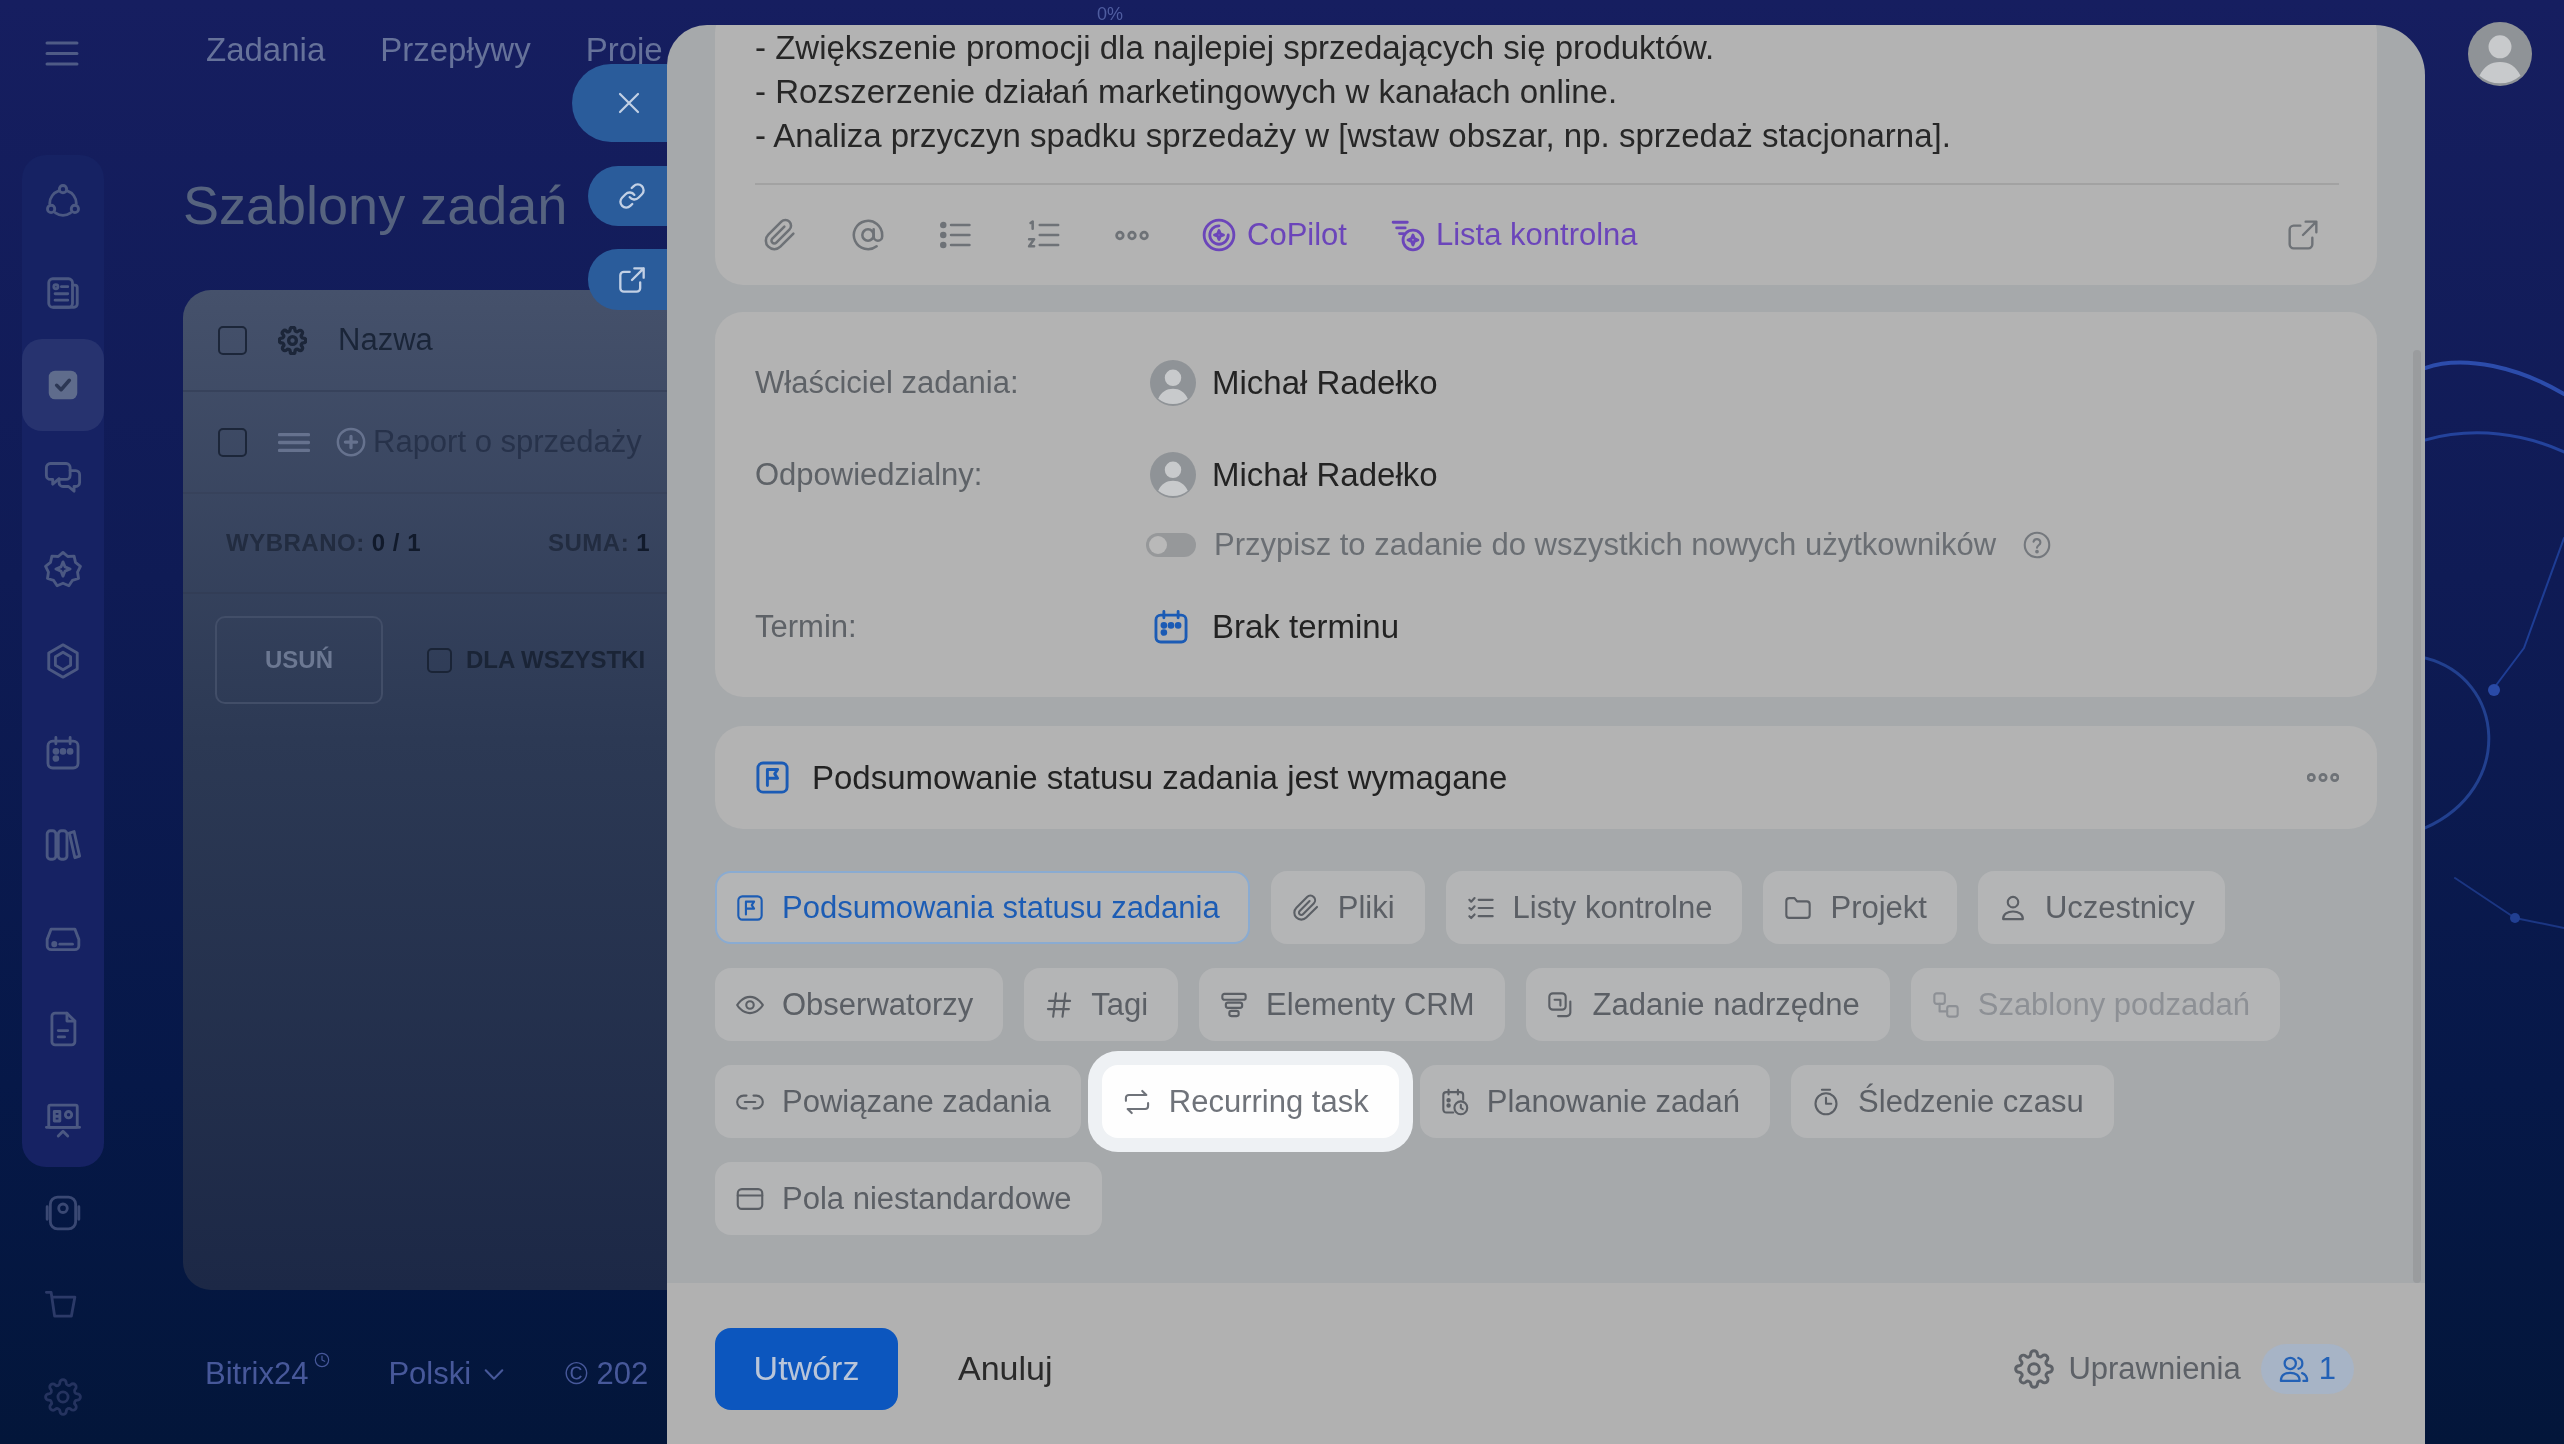  I want to click on delete-button: USUŃ, so click(299, 660).